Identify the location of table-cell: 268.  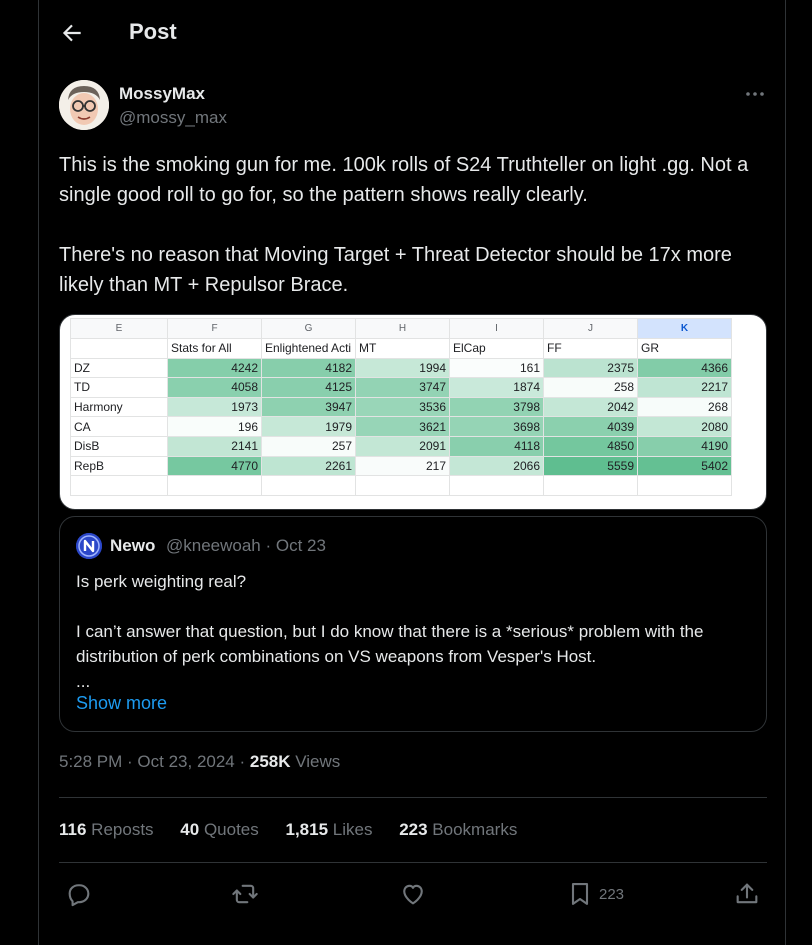
(684, 407).